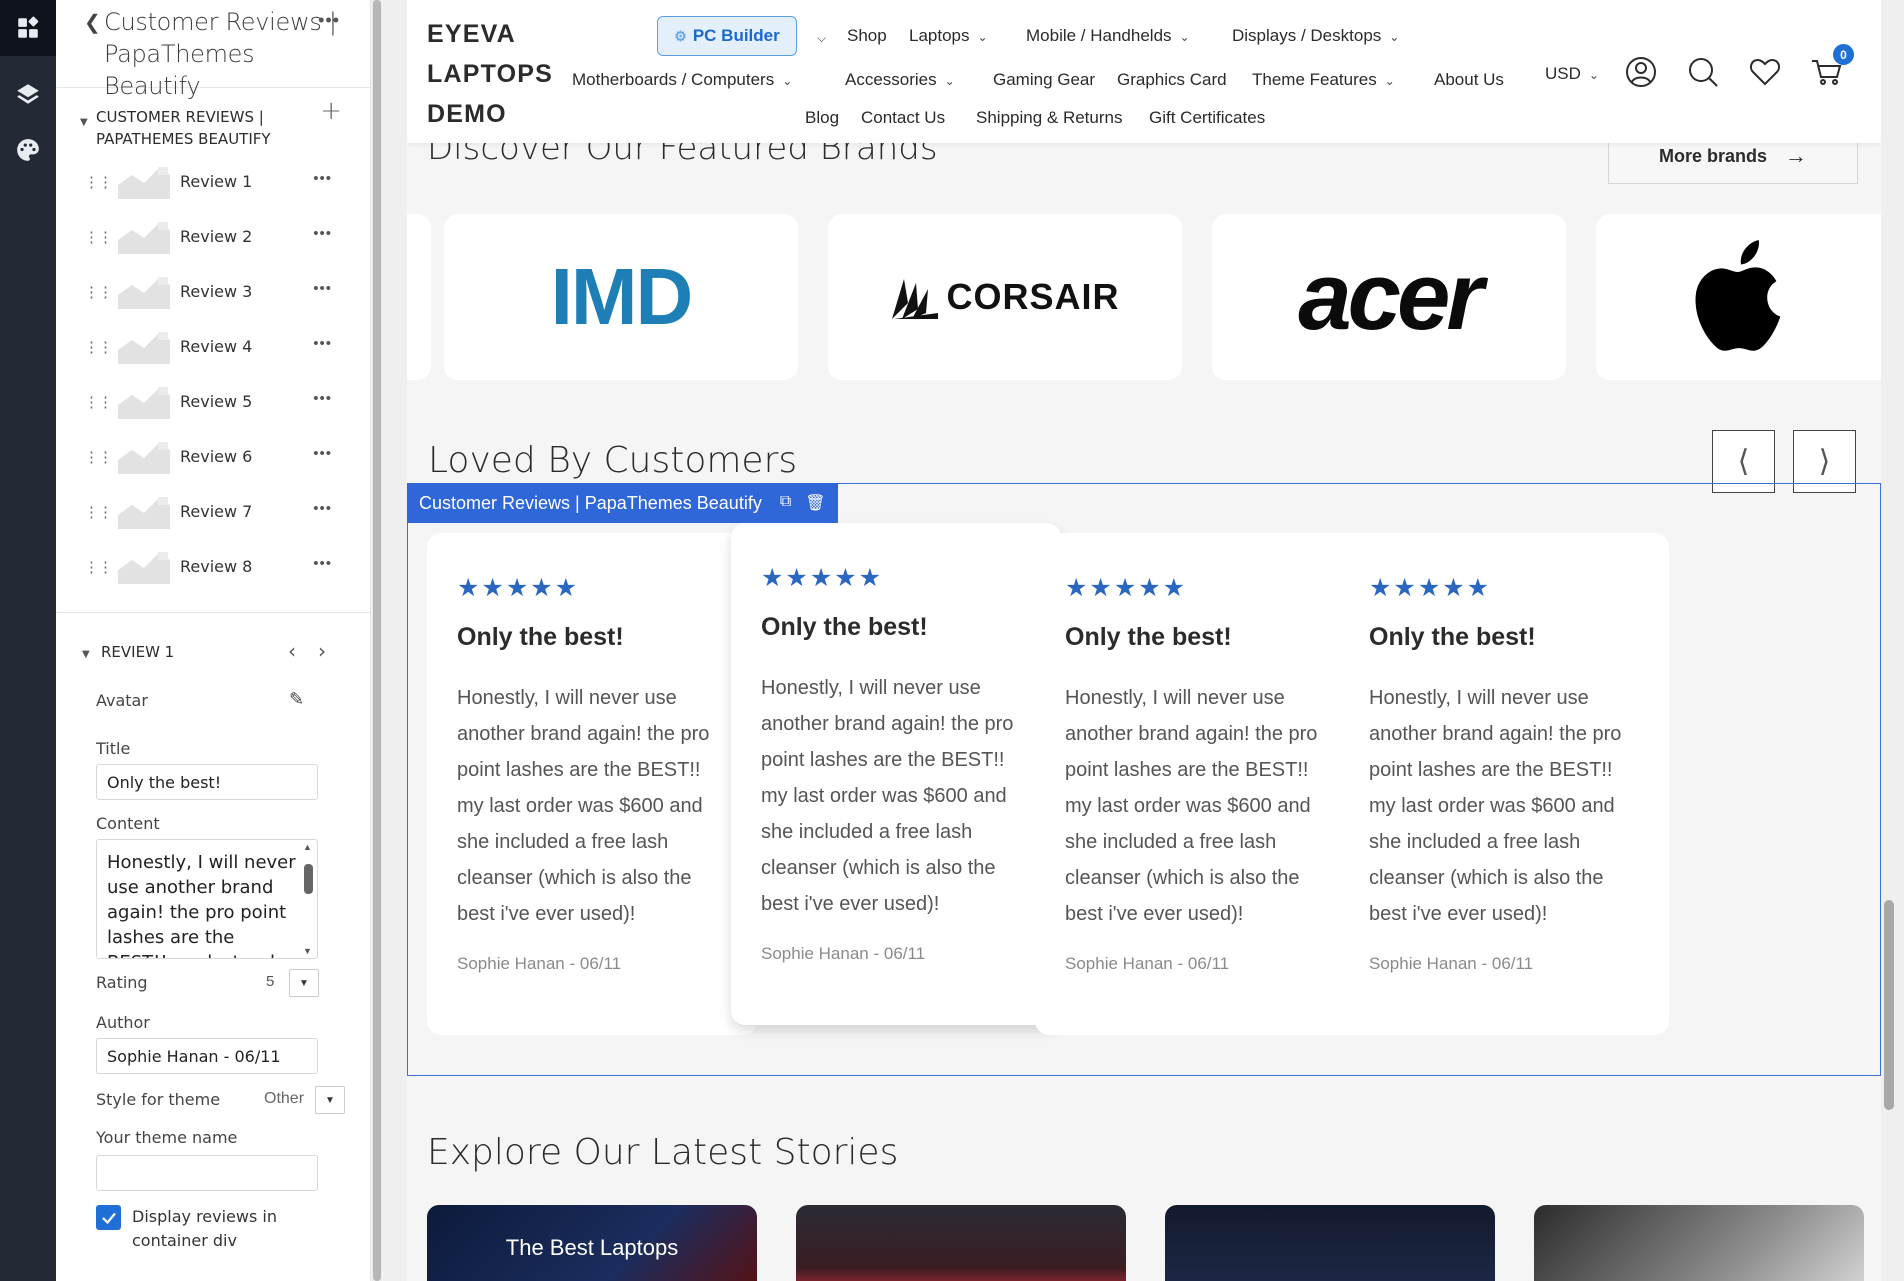  Describe the element at coordinates (292, 651) in the screenshot. I see `prev-review-icon: ‹` at that location.